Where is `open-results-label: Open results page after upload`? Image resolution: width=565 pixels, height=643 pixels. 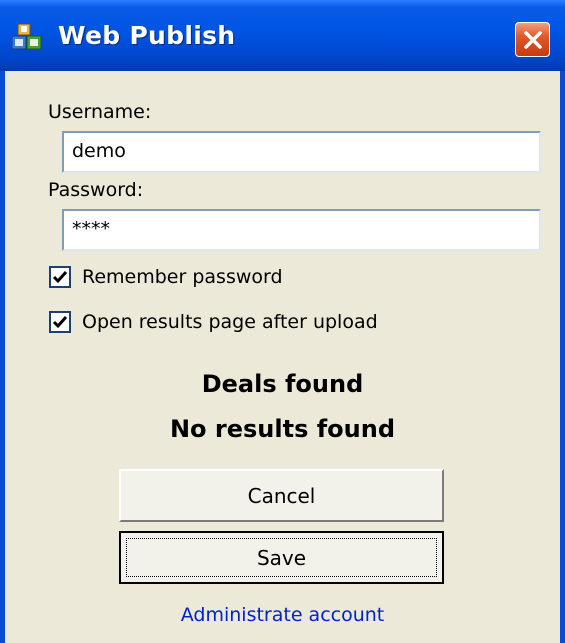 open-results-label: Open results page after upload is located at coordinates (230, 322).